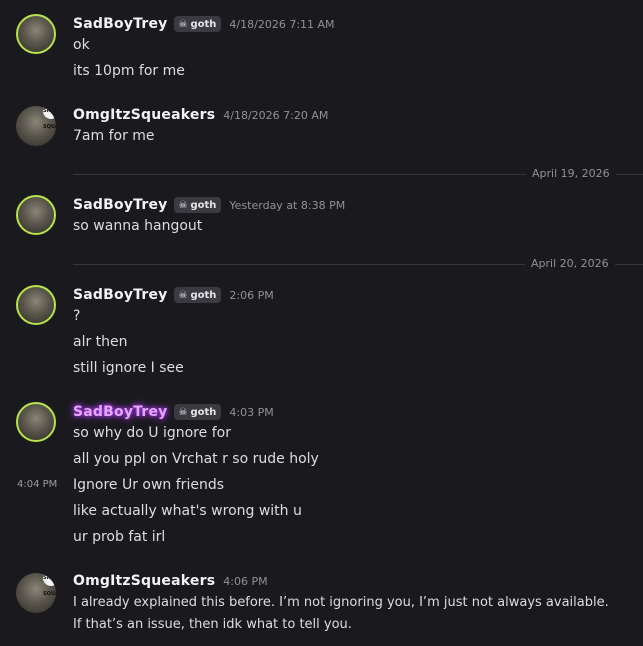 This screenshot has width=643, height=646. I want to click on message-header: OmgItzSqueakers 4:06 PM, so click(170, 581).